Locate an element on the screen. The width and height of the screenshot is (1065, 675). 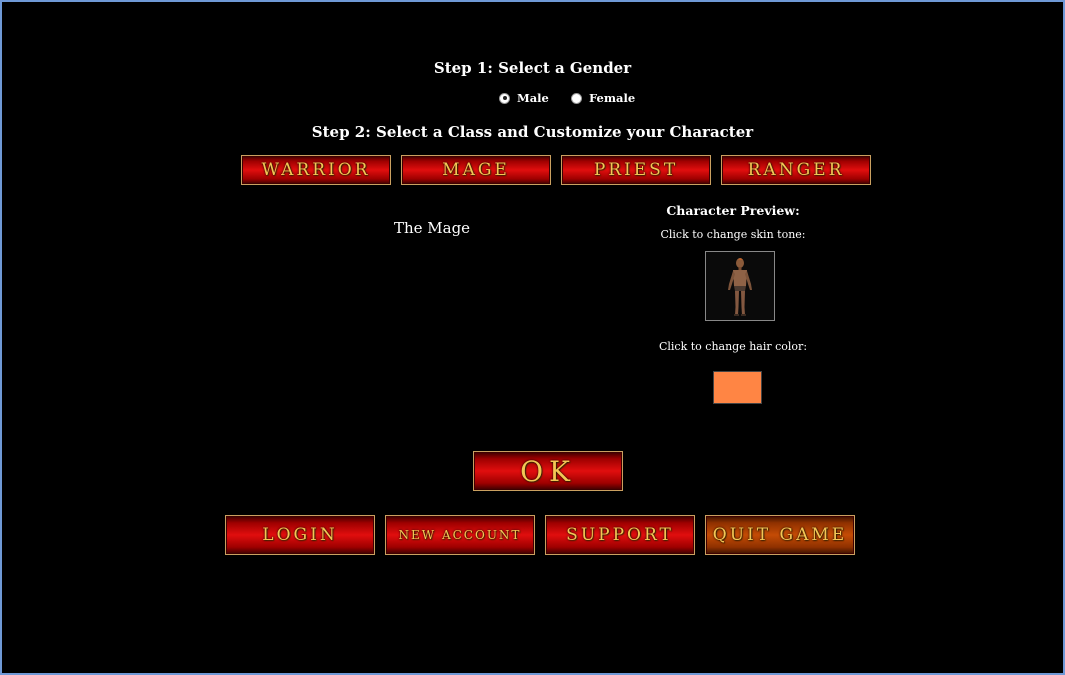
male-label: Male is located at coordinates (533, 98).